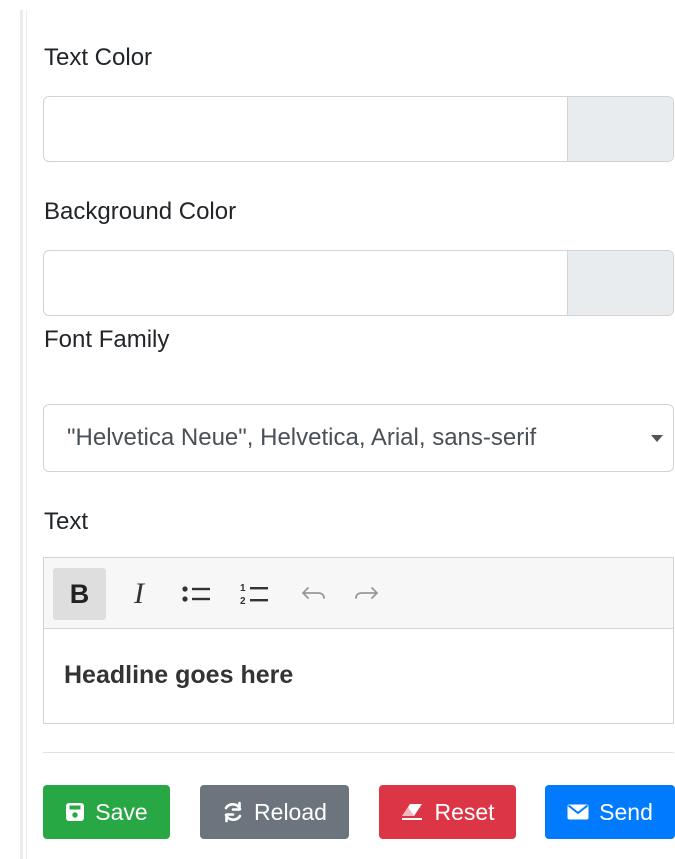 This screenshot has height=859, width=675. What do you see at coordinates (620, 129) in the screenshot?
I see `text-color-swatch` at bounding box center [620, 129].